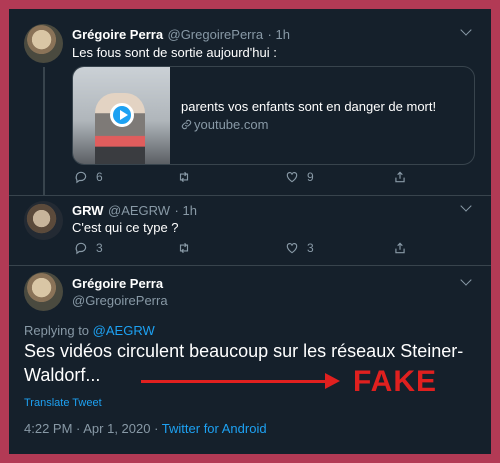 This screenshot has width=500, height=463. I want to click on card-domain: youtube.com, so click(224, 124).